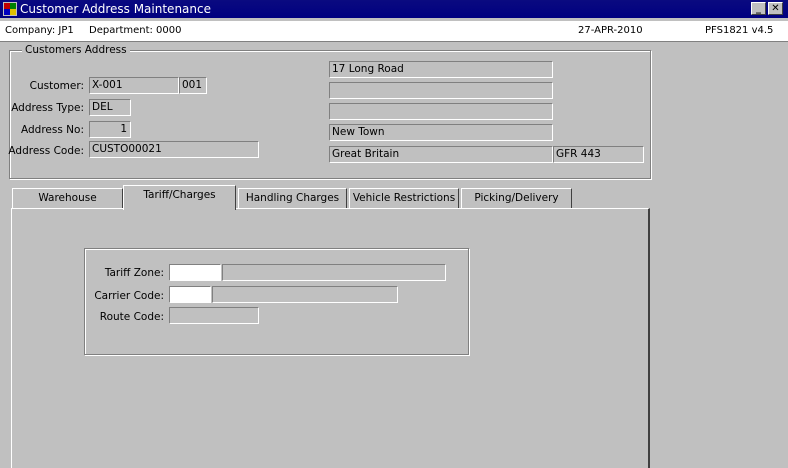  I want to click on address-line-2-field, so click(441, 90).